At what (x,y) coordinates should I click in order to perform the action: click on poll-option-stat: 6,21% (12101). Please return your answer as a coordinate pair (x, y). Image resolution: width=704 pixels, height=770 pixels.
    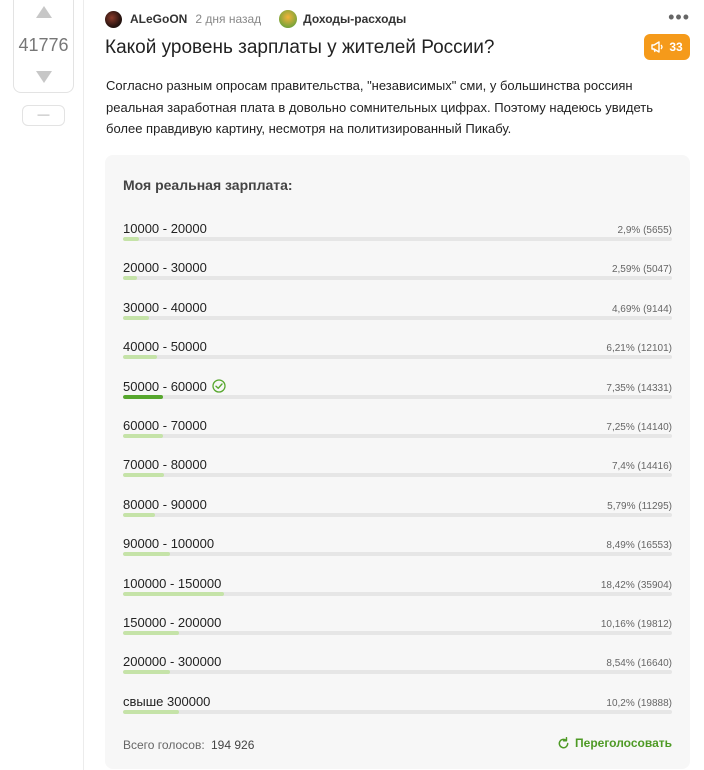
    Looking at the image, I should click on (639, 349).